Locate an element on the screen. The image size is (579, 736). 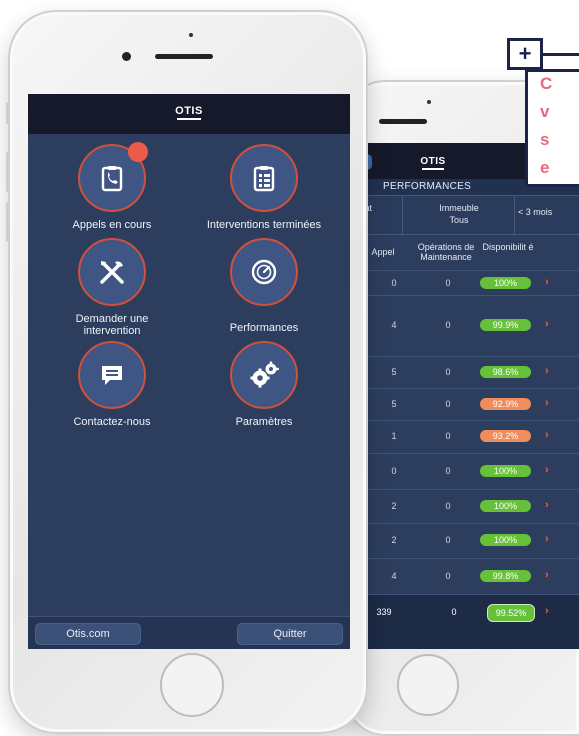
checklist-icon is located at coordinates (264, 178).